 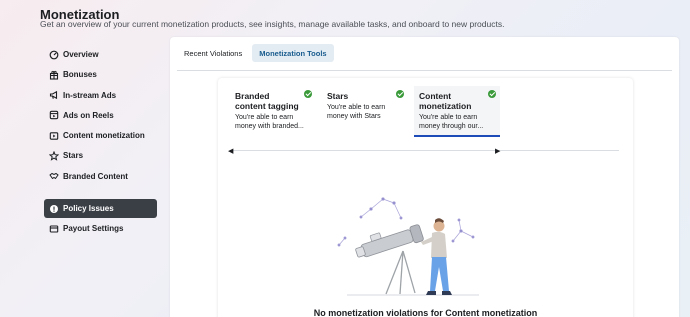 I want to click on sidebar-item-label: Bonuses, so click(x=80, y=75).